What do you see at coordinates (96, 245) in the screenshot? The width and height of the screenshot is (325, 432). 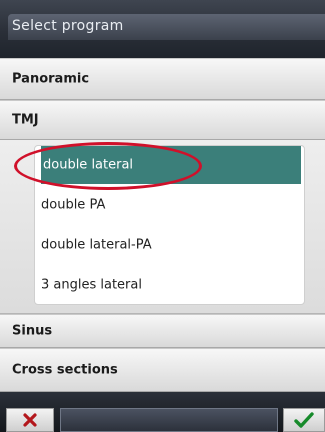 I see `list-item-label: double lateral-PA` at bounding box center [96, 245].